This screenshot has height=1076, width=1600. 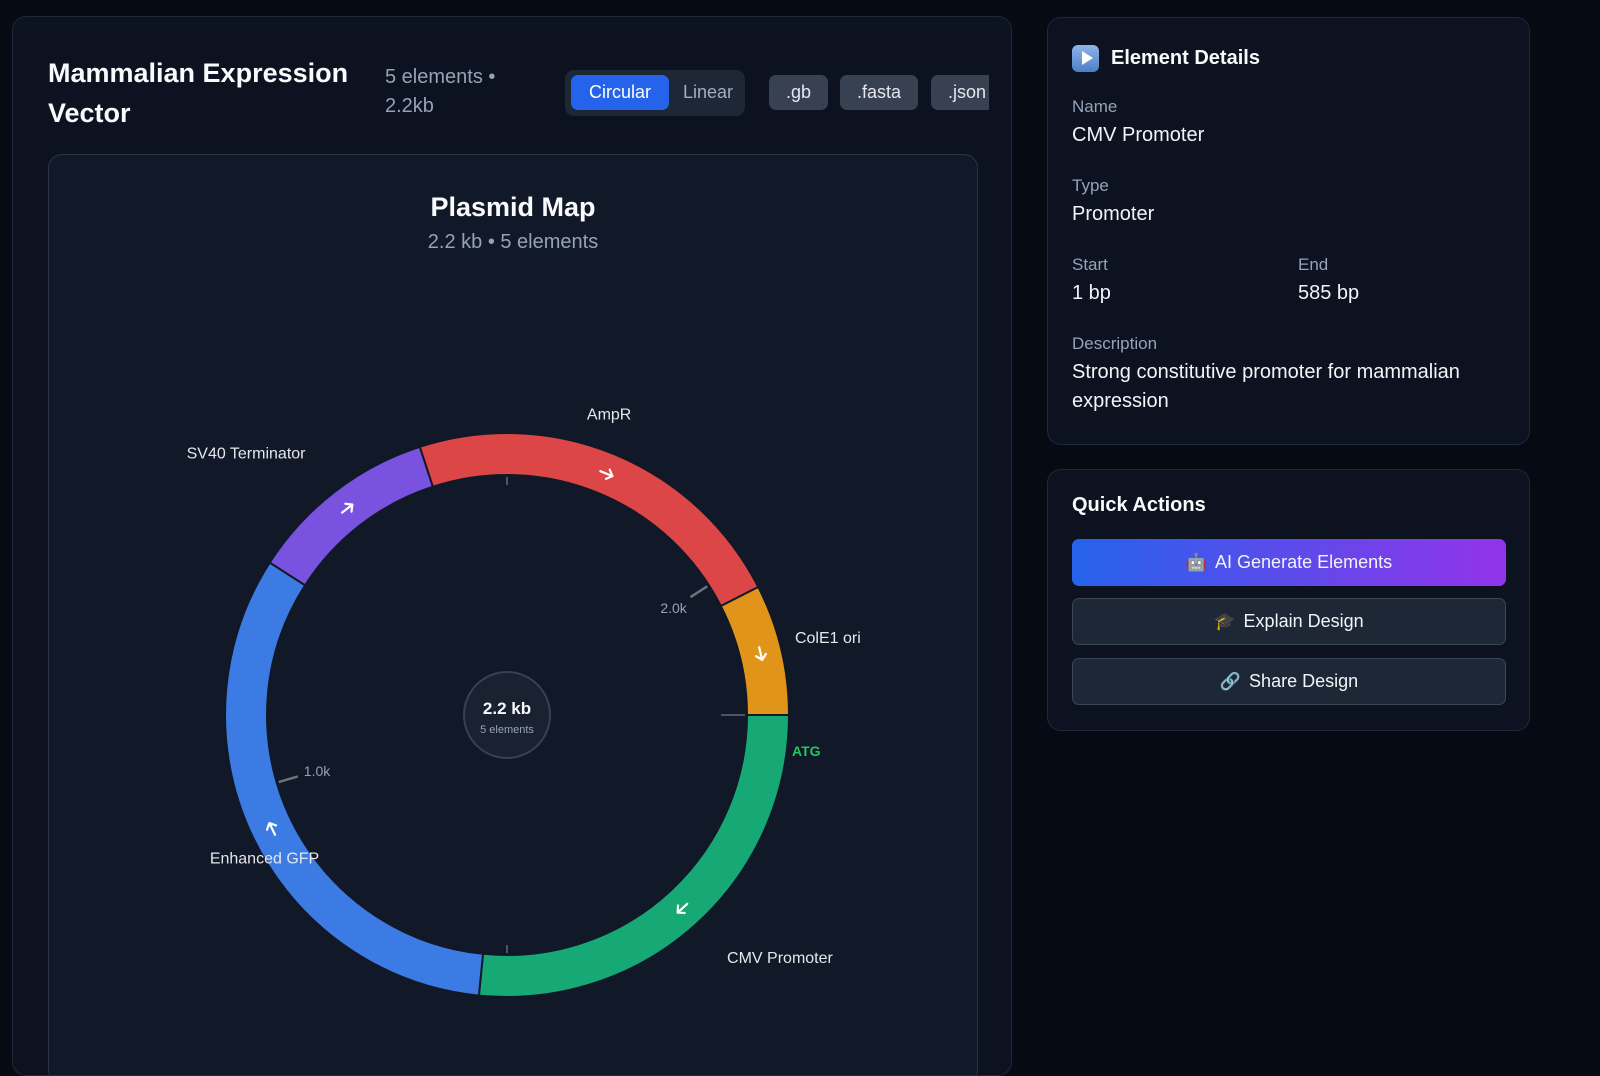 I want to click on segment-label: ColE1 ori, so click(x=828, y=638).